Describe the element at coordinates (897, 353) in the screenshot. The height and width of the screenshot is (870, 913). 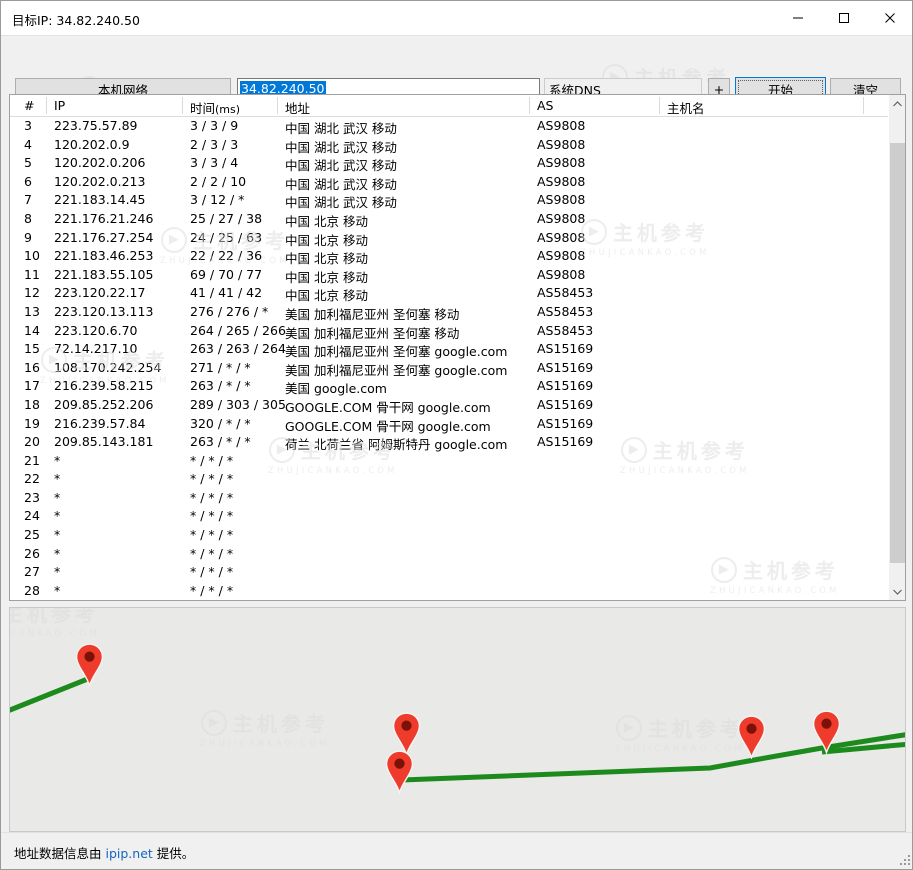
I see `scrollbar-thumb` at that location.